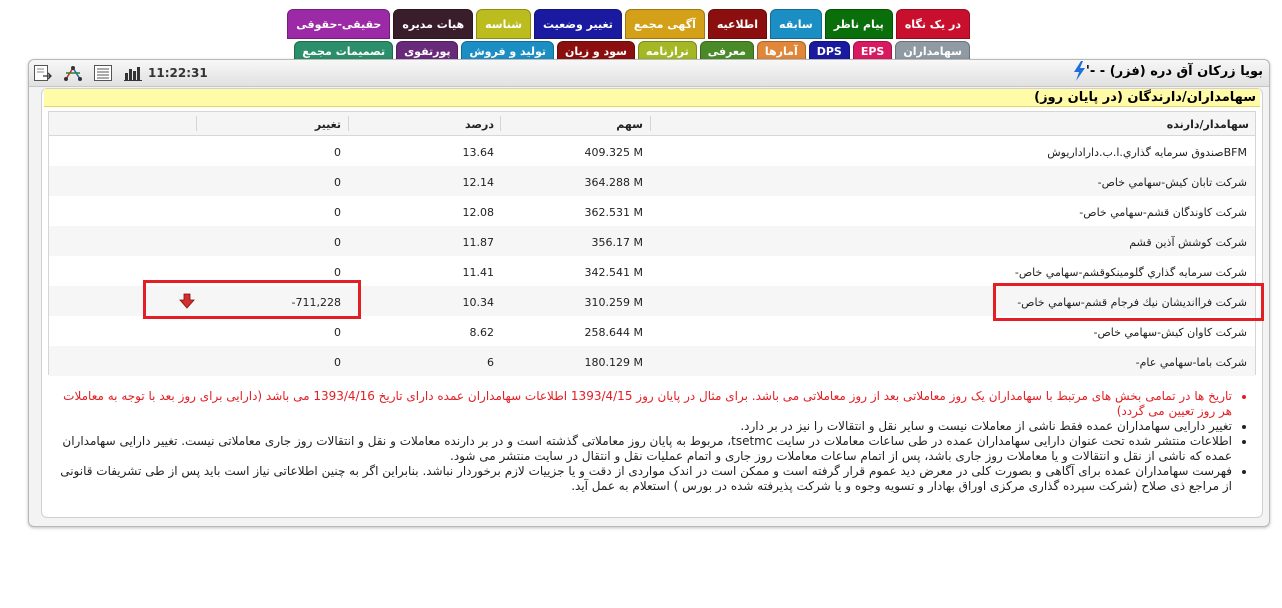 The height and width of the screenshot is (608, 1282). What do you see at coordinates (652, 98) in the screenshot?
I see `section-title: سهامداران/دارندگان (در پایان روز)` at bounding box center [652, 98].